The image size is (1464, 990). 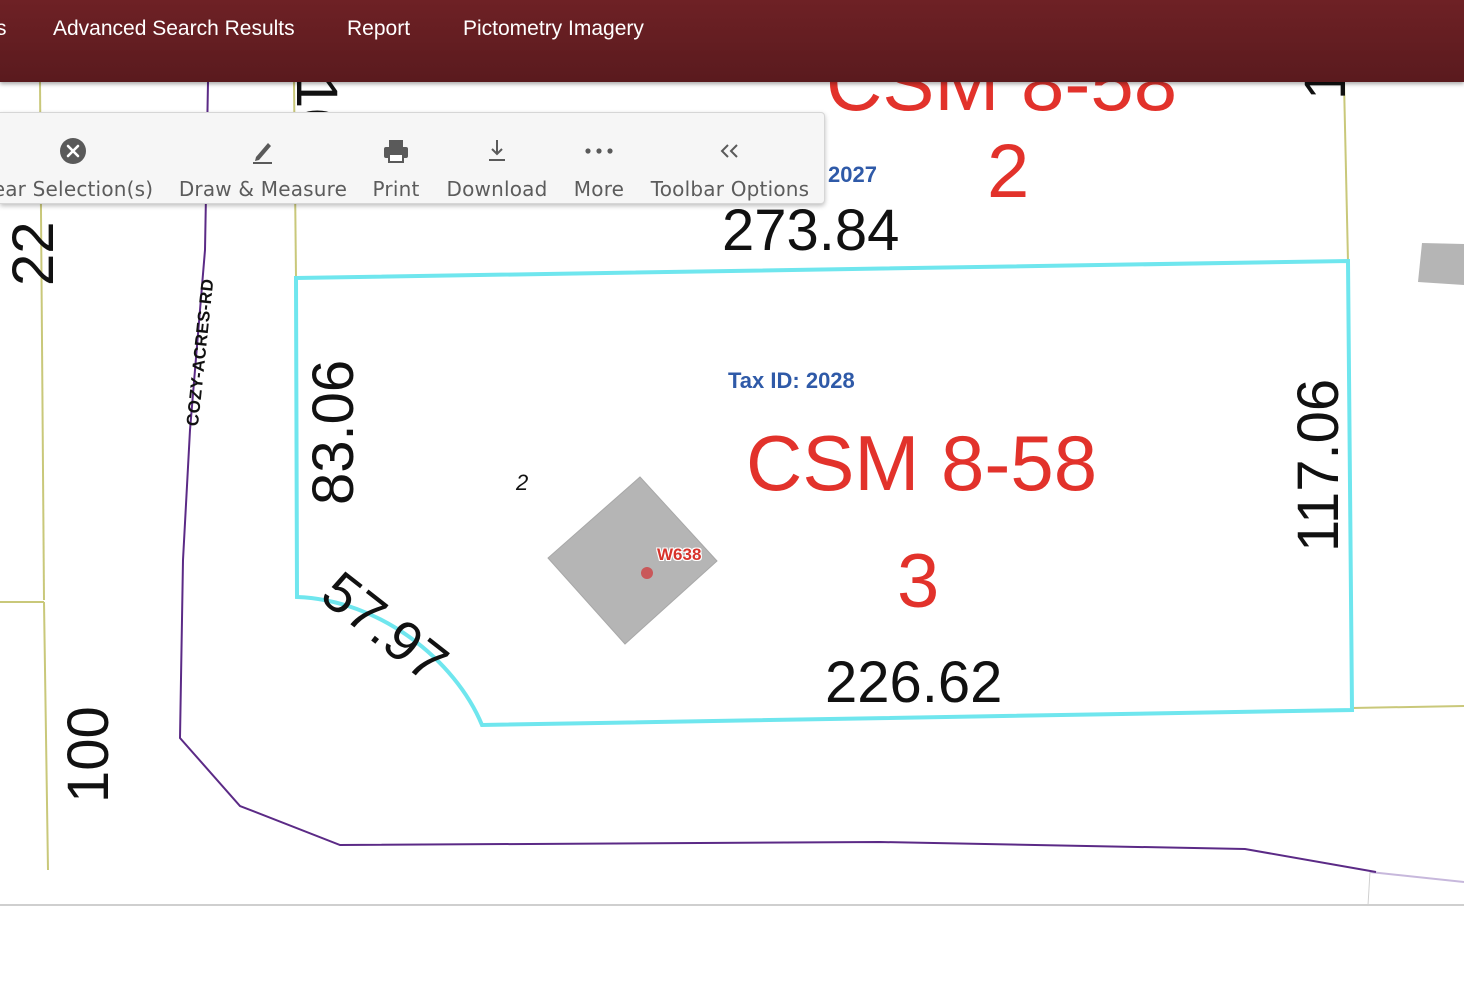 I want to click on map-bottom-divider, so click(x=732, y=905).